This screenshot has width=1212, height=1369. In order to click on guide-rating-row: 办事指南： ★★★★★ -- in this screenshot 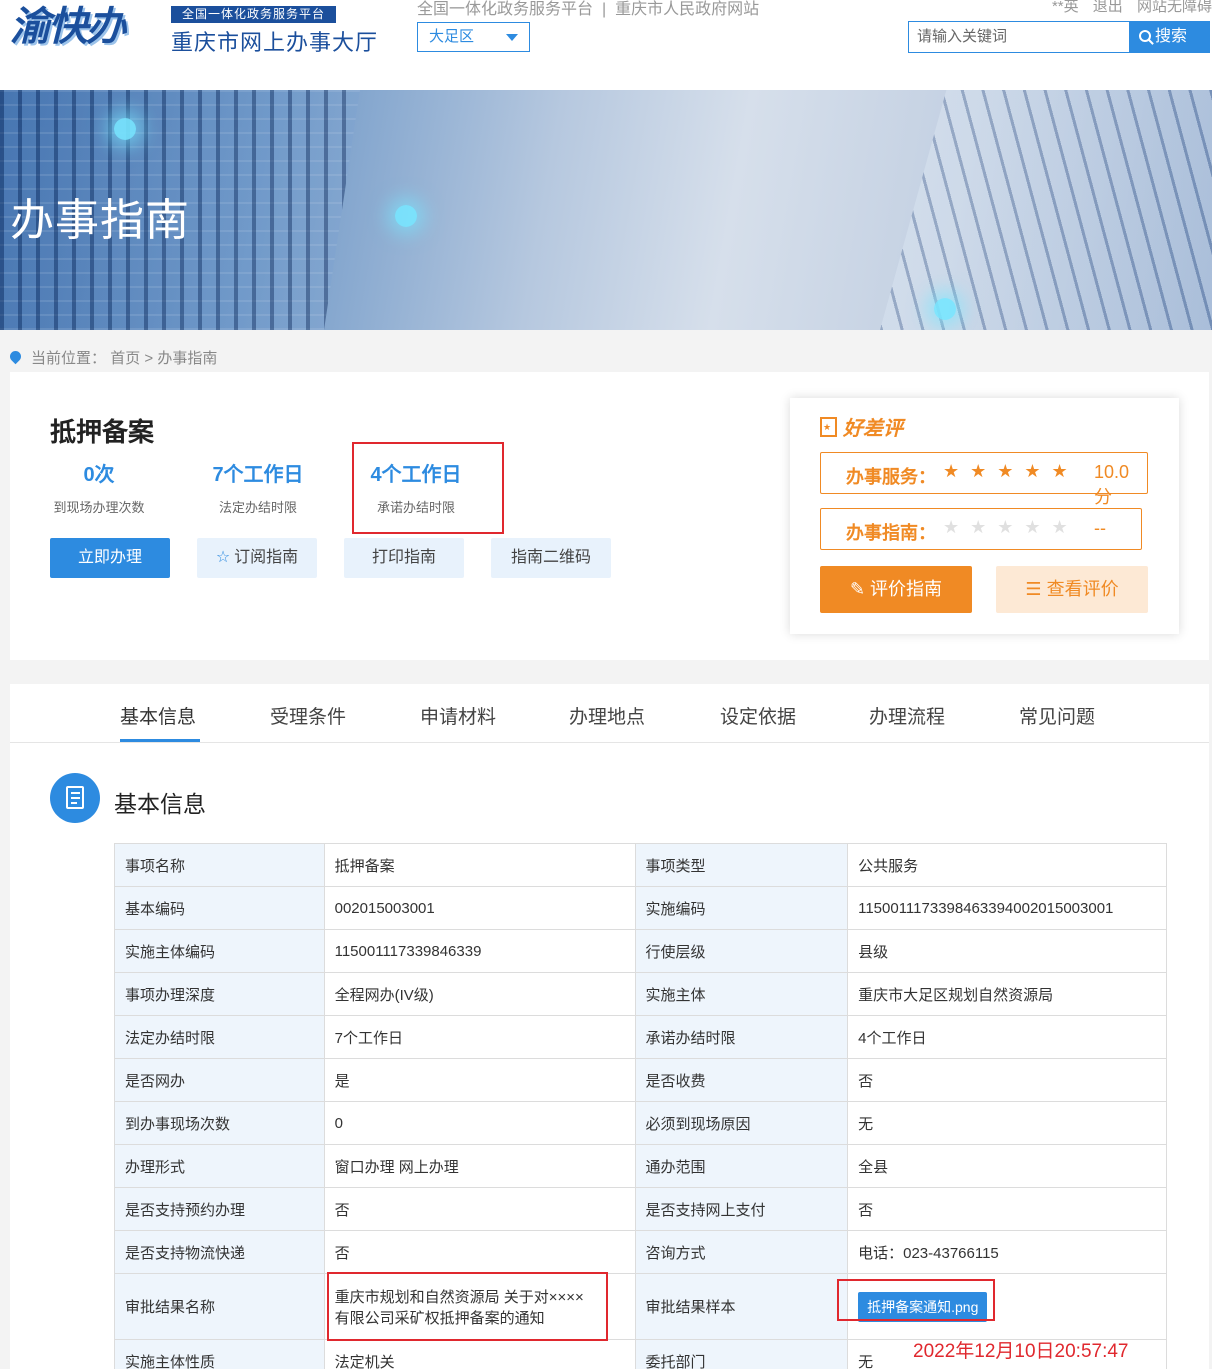, I will do `click(981, 529)`.